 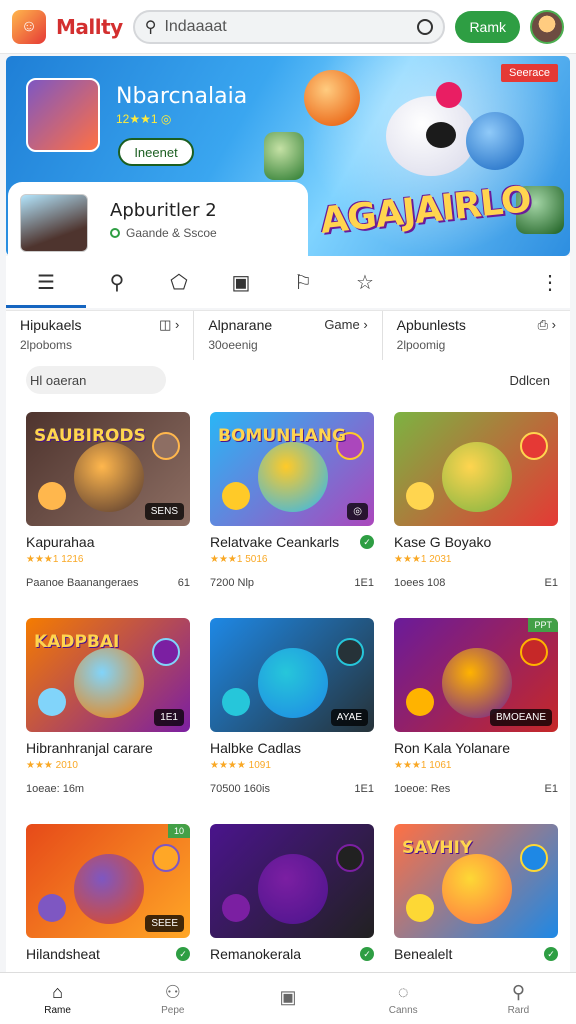 I want to click on game-top-badge: PPT, so click(x=543, y=625).